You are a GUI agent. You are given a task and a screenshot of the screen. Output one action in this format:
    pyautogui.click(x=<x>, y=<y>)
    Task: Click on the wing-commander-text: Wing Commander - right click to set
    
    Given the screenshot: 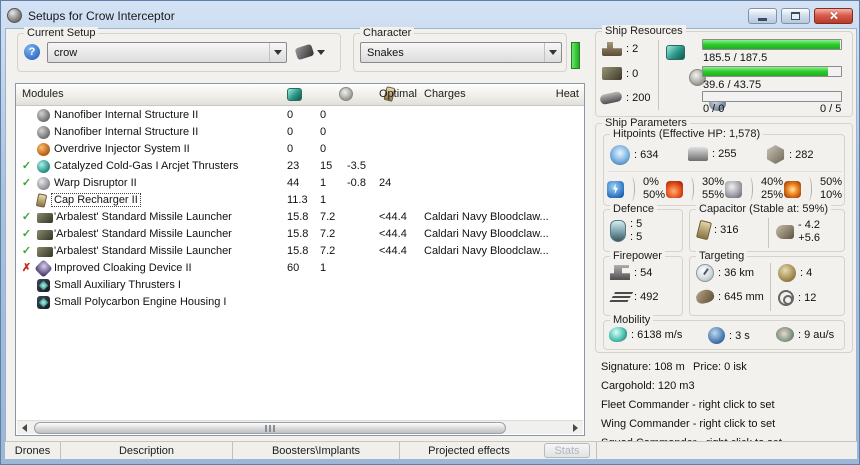 What is the action you would take?
    pyautogui.click(x=727, y=424)
    